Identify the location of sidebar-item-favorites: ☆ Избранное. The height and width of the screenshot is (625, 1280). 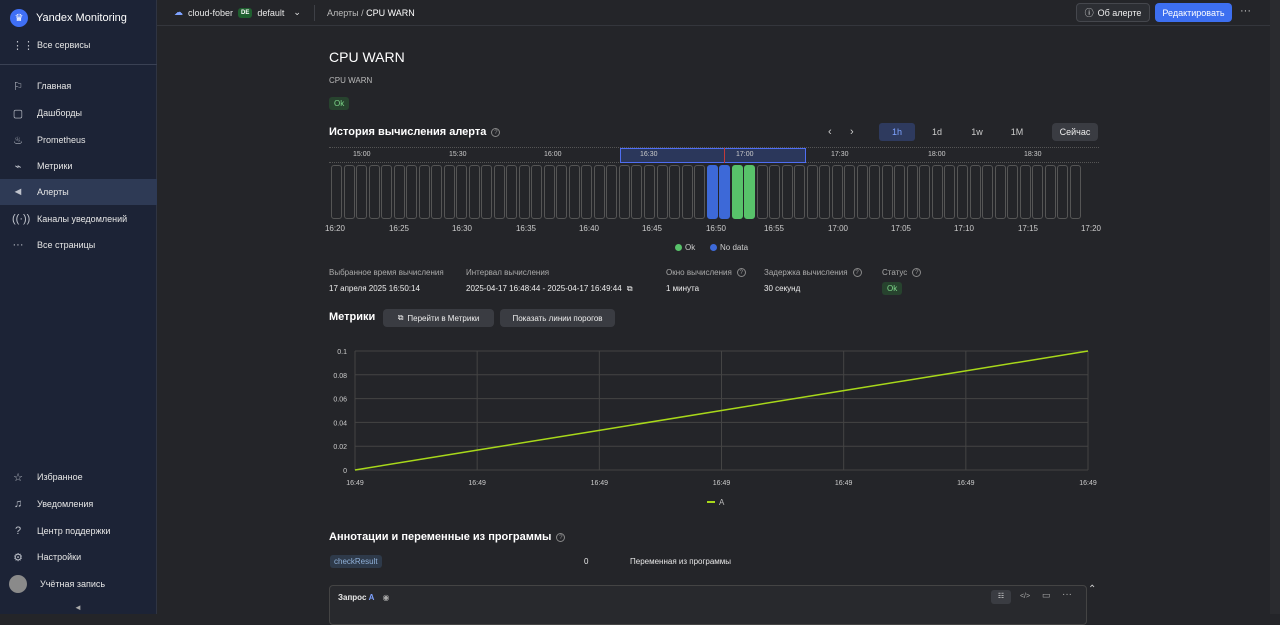
(78, 477).